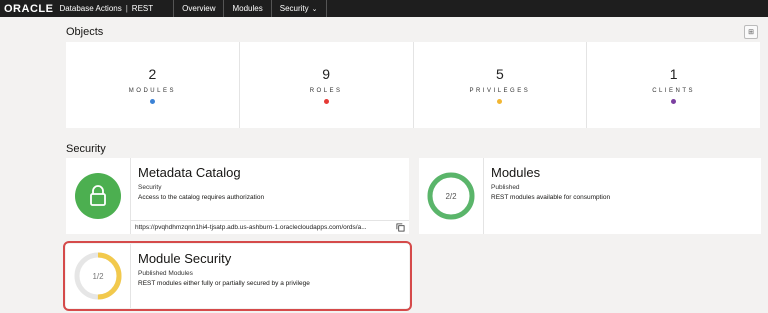  Describe the element at coordinates (505, 187) in the screenshot. I see `card-subtitle: Published` at that location.